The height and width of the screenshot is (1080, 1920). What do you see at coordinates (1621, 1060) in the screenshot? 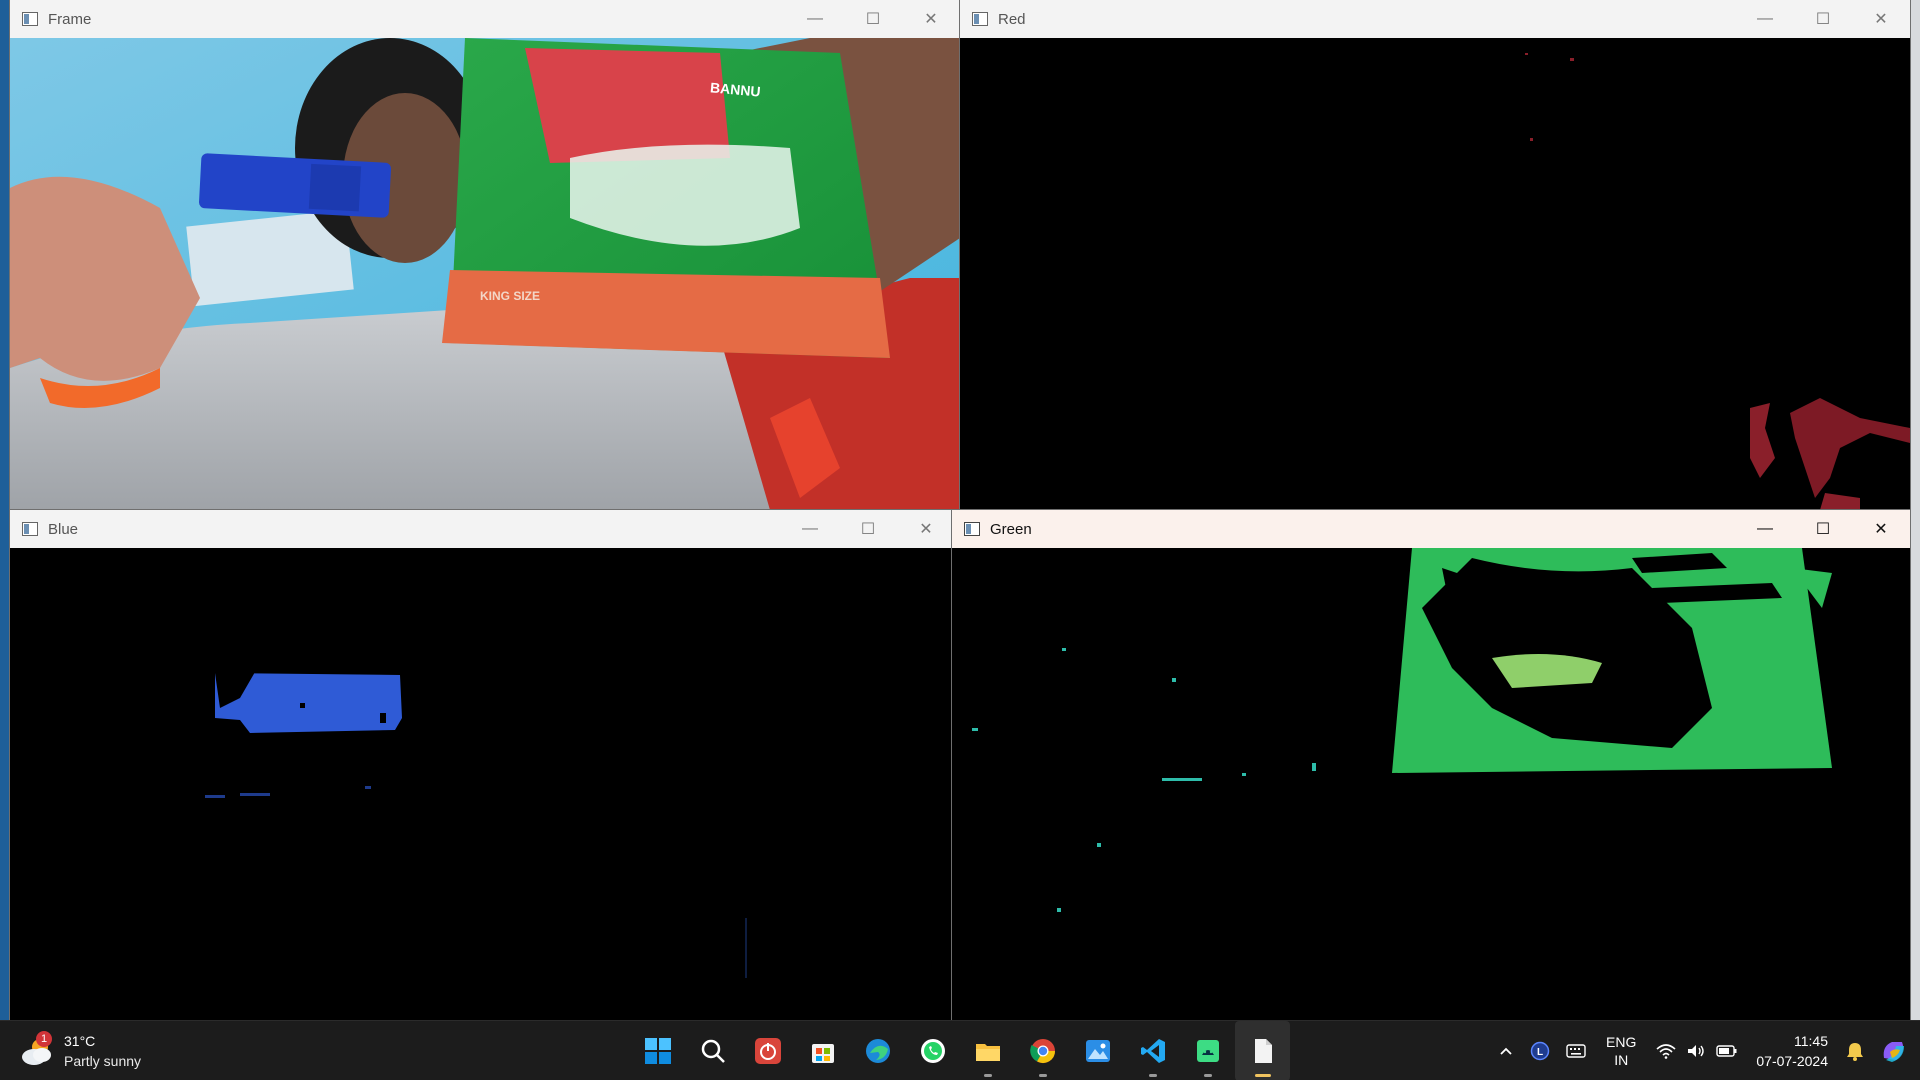
I see `language-secondary: IN` at bounding box center [1621, 1060].